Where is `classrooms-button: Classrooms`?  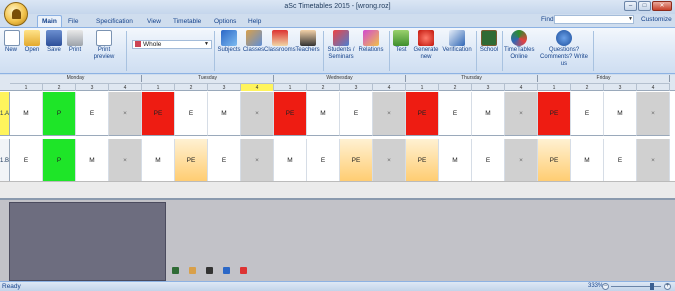
classrooms-button: Classrooms is located at coordinates (280, 42).